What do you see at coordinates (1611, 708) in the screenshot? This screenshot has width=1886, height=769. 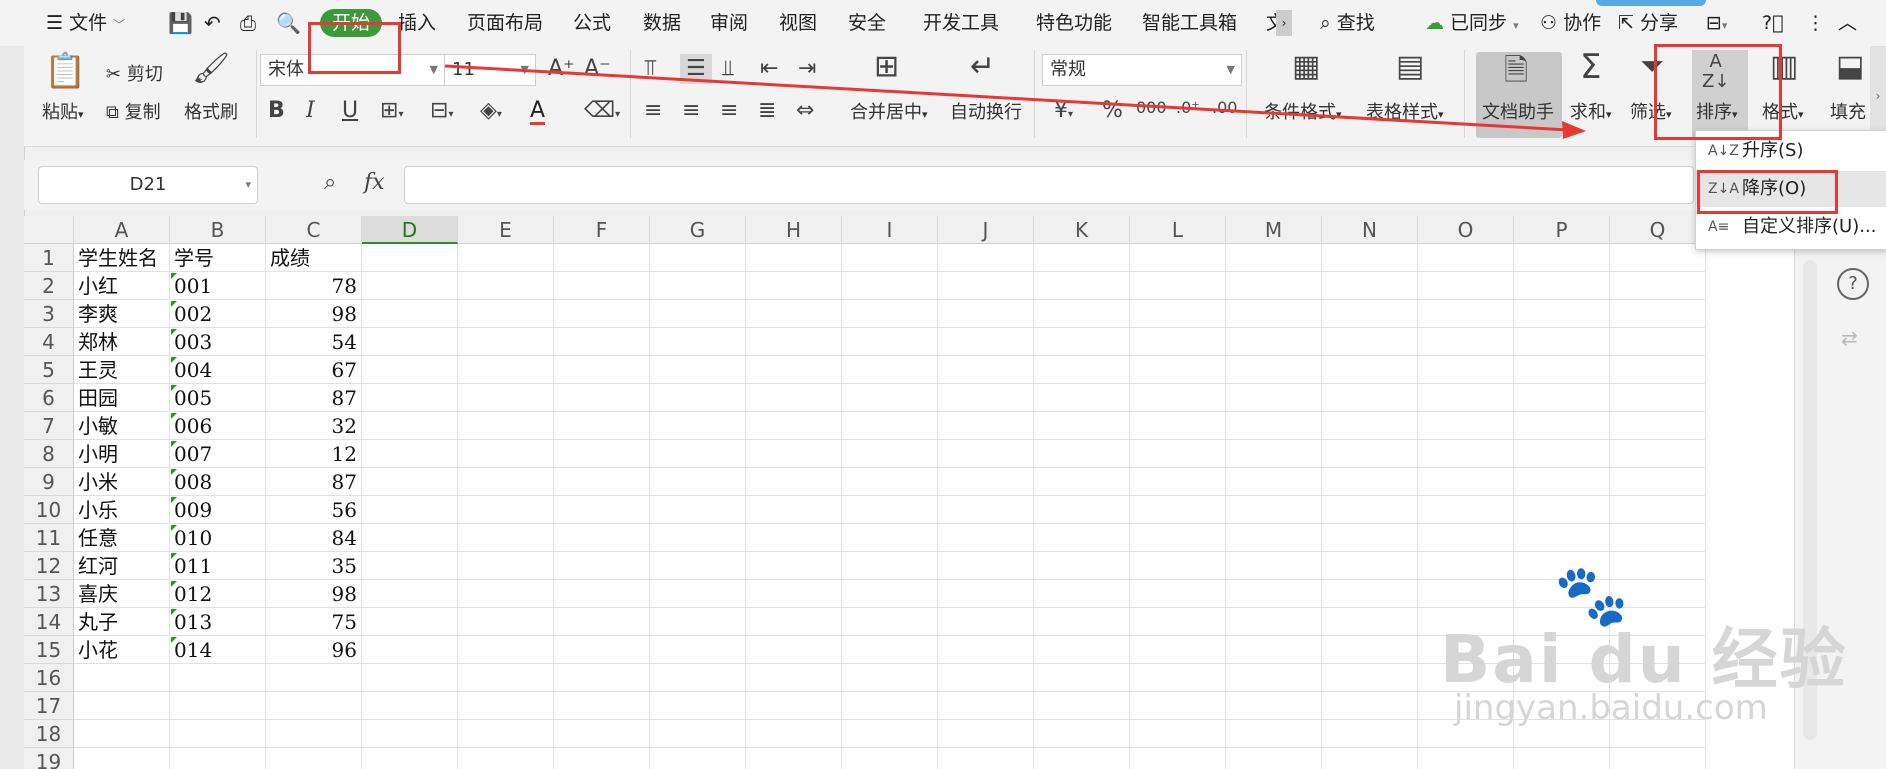 I see `watermark-url: jingyan.baidu.com` at bounding box center [1611, 708].